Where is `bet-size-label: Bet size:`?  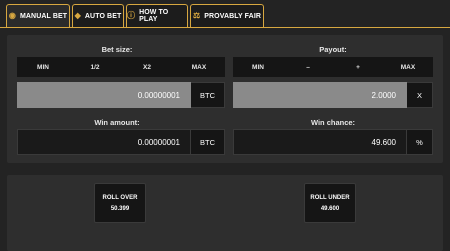 bet-size-label: Bet size: is located at coordinates (117, 49).